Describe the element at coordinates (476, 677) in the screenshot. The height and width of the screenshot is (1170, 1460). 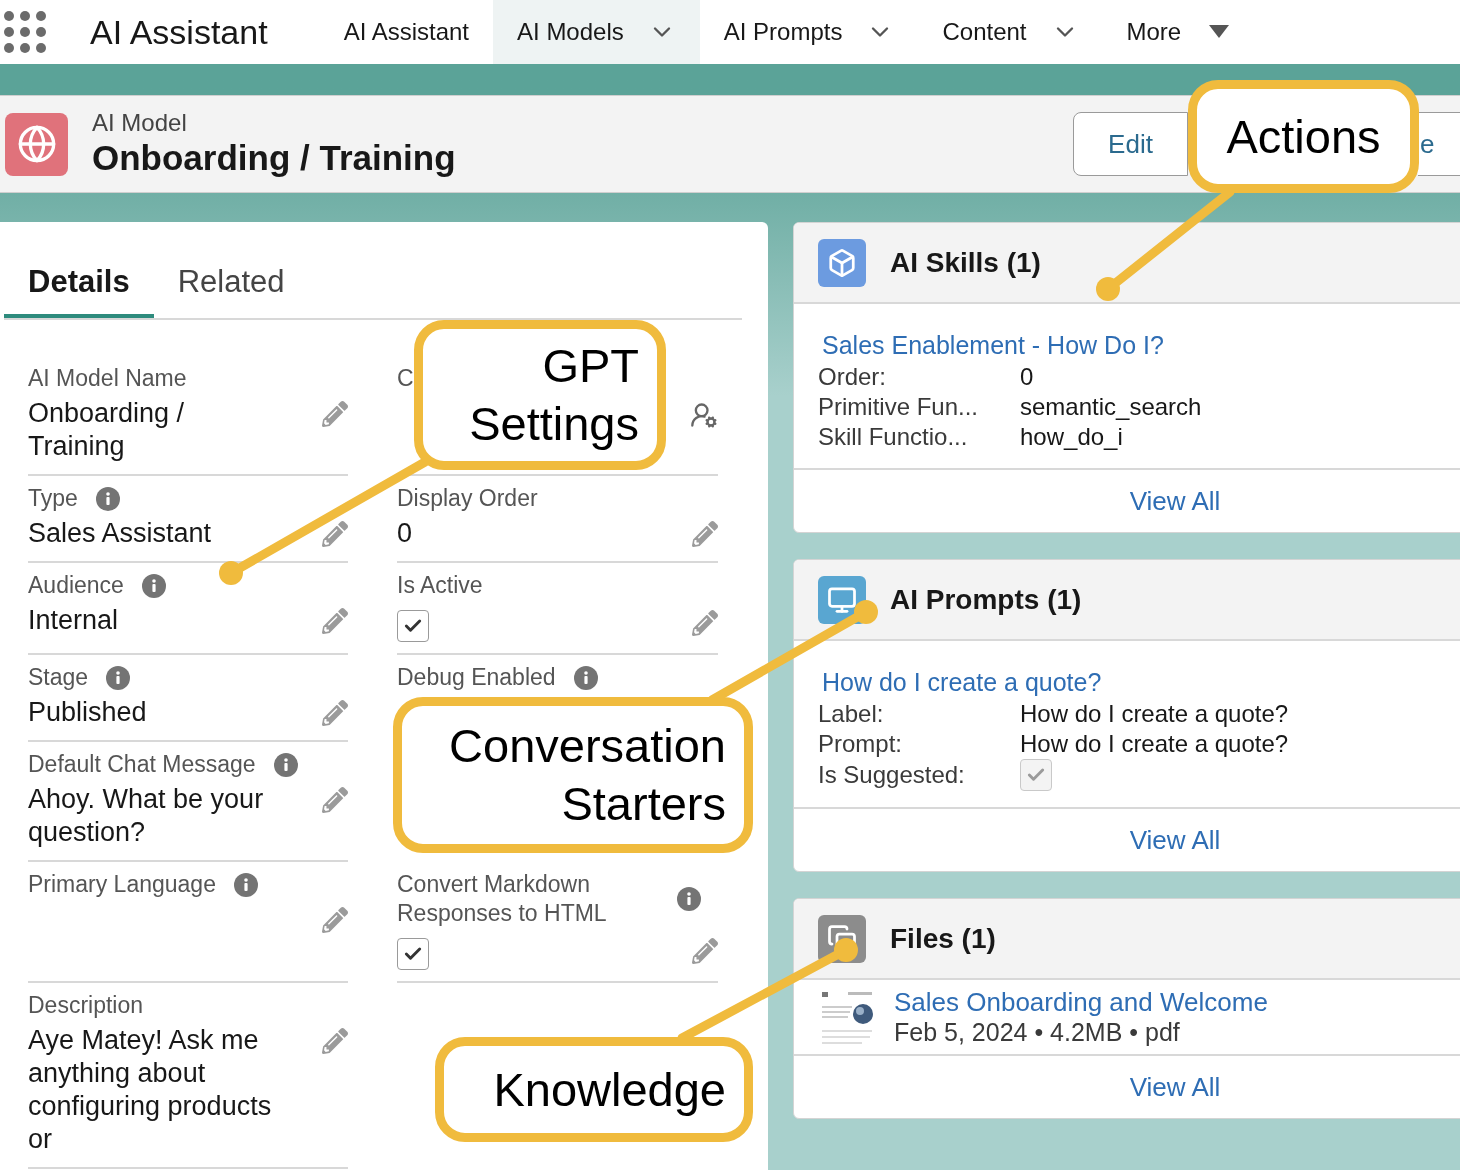
I see `field-label: Debug Enabled` at that location.